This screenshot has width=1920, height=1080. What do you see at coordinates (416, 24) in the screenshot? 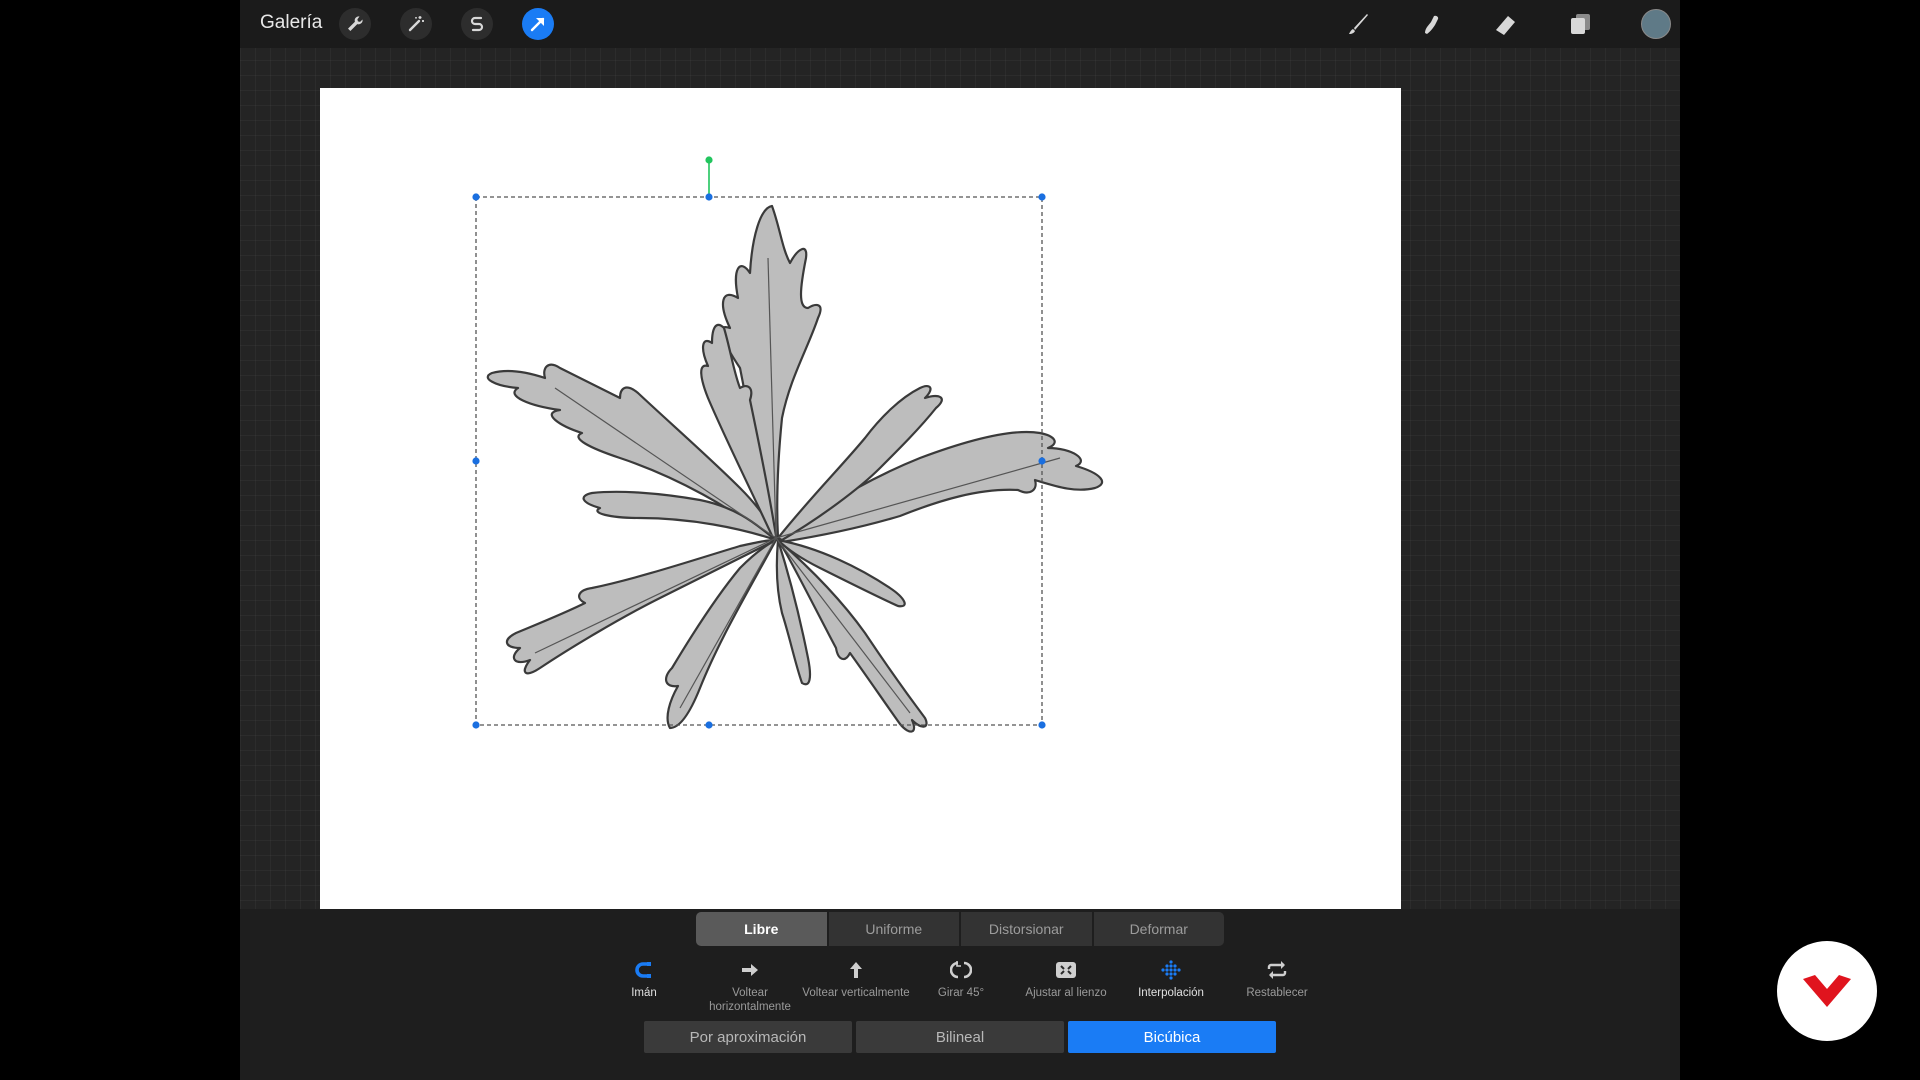
I see `magic-wand-icon` at bounding box center [416, 24].